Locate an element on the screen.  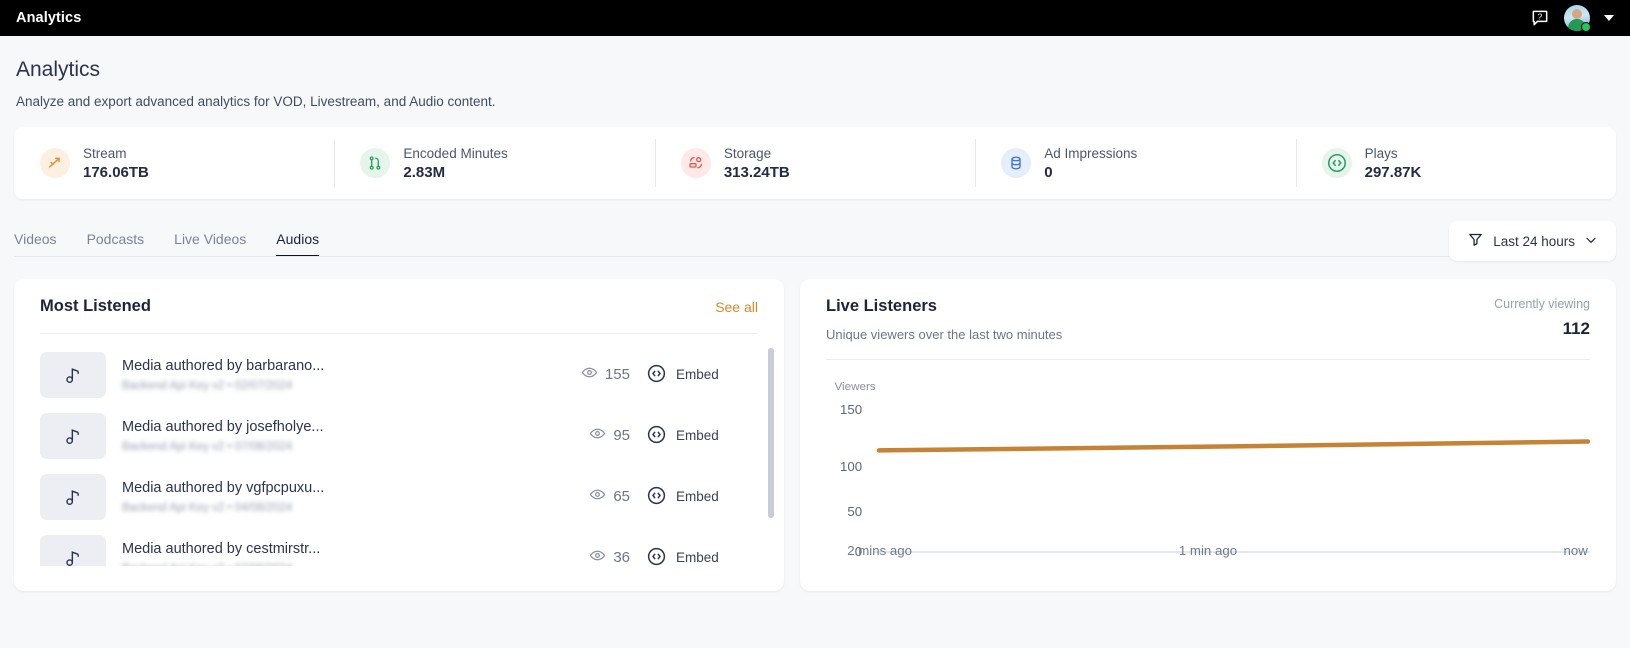
stat-storage: Storage 313.24TB is located at coordinates (814, 163).